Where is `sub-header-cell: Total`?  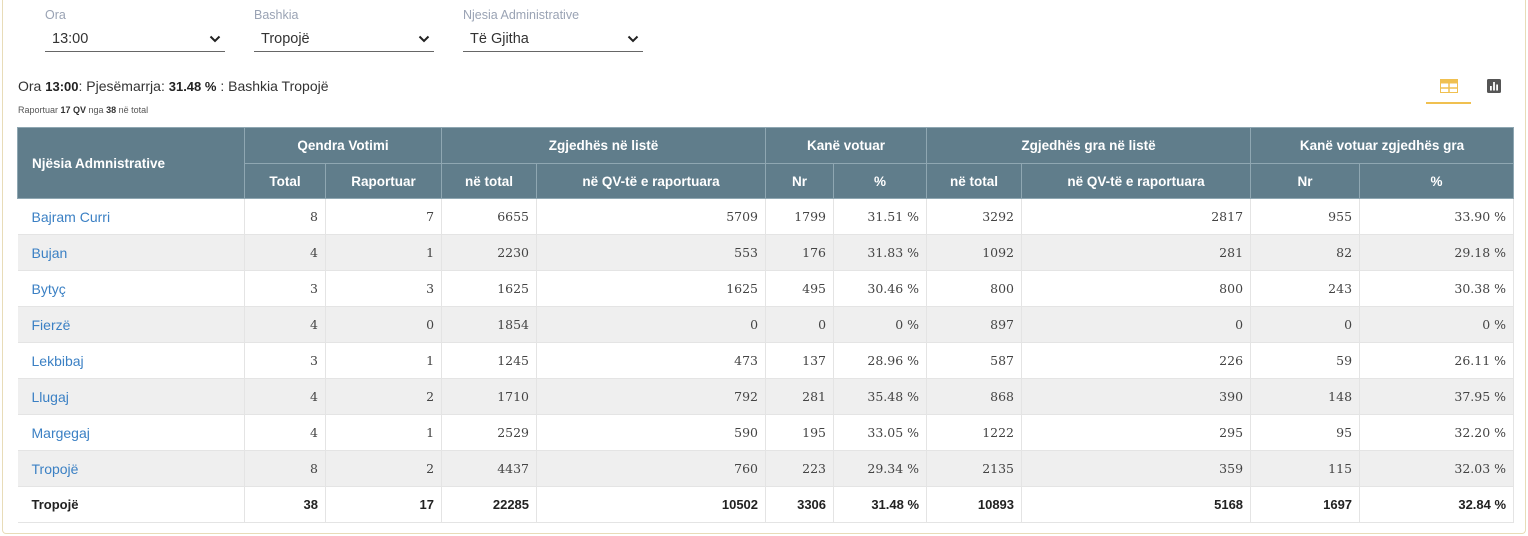
sub-header-cell: Total is located at coordinates (285, 181).